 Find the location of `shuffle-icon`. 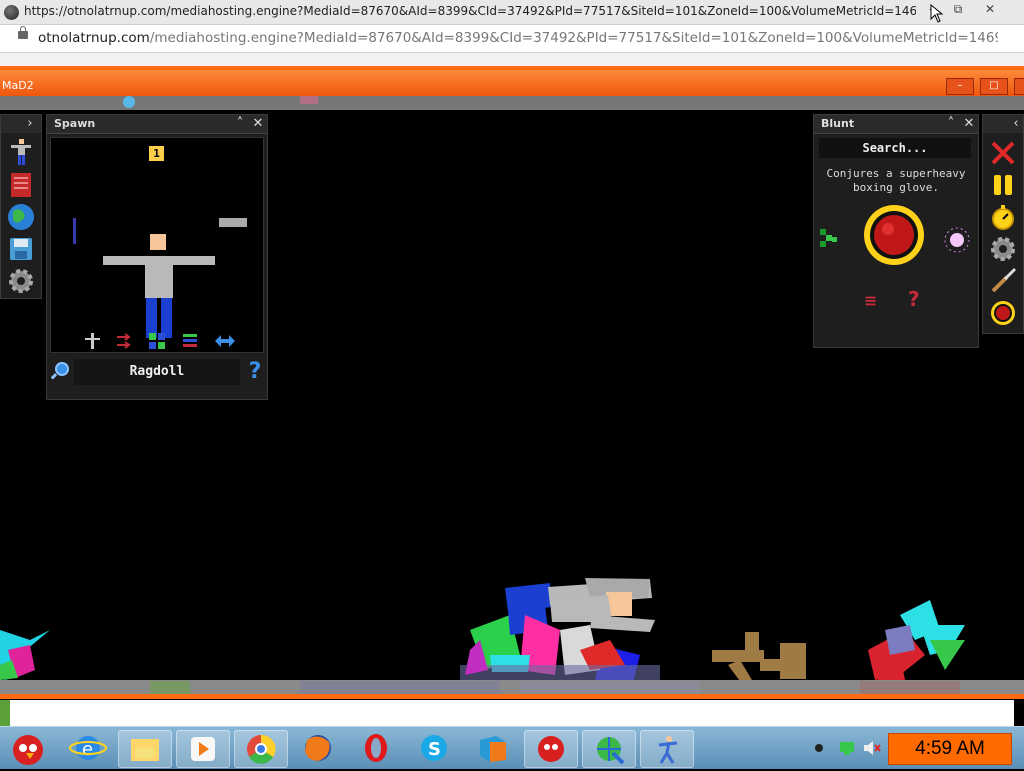

shuffle-icon is located at coordinates (124, 341).